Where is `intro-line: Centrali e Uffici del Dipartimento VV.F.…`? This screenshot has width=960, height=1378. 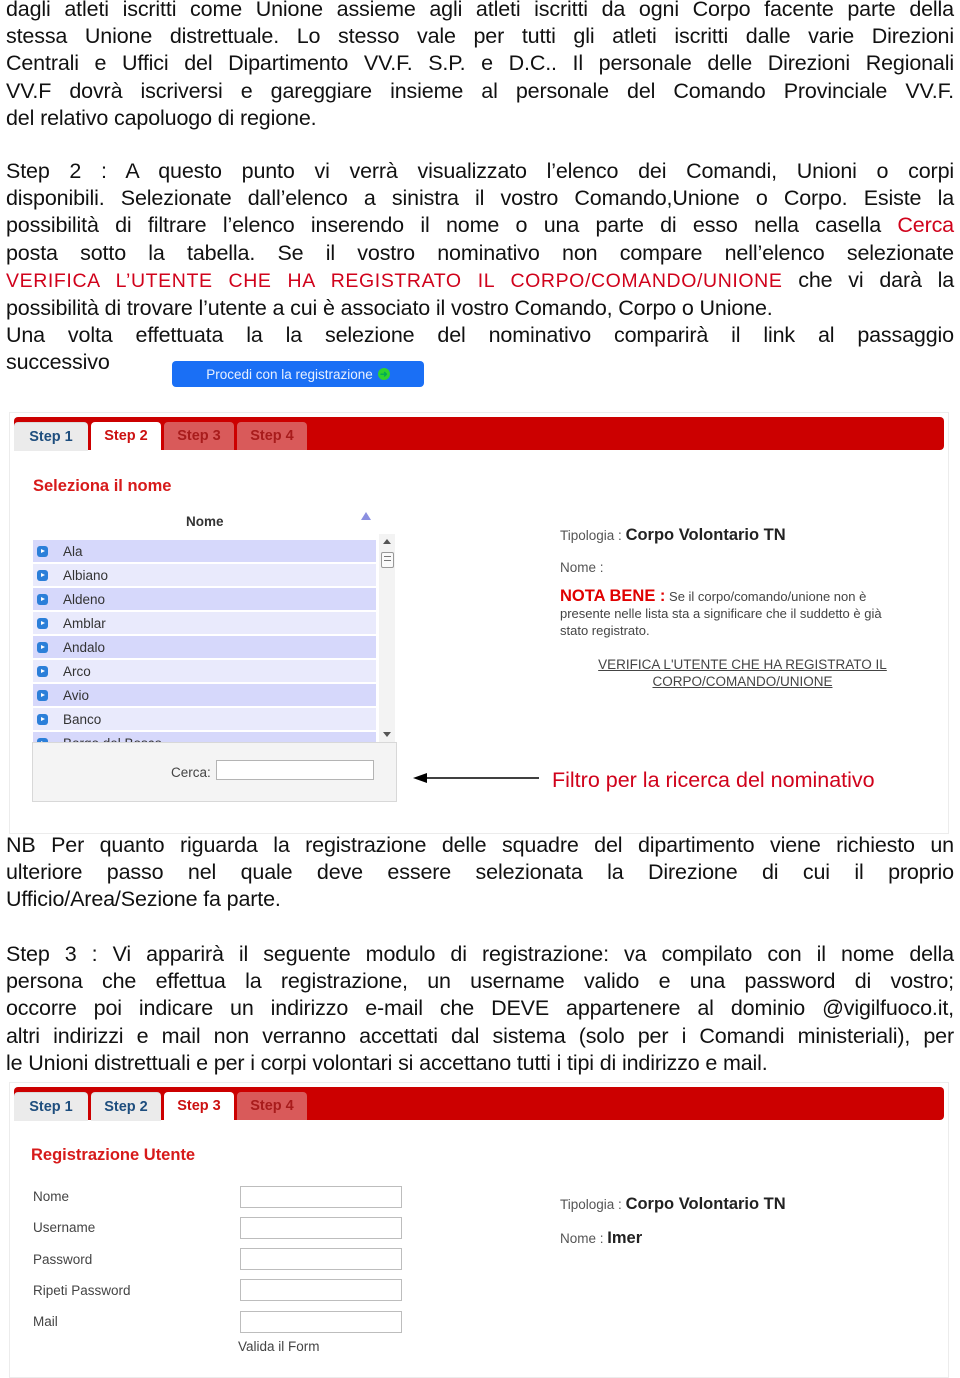
intro-line: Centrali e Uffici del Dipartimento VV.F.… is located at coordinates (480, 63).